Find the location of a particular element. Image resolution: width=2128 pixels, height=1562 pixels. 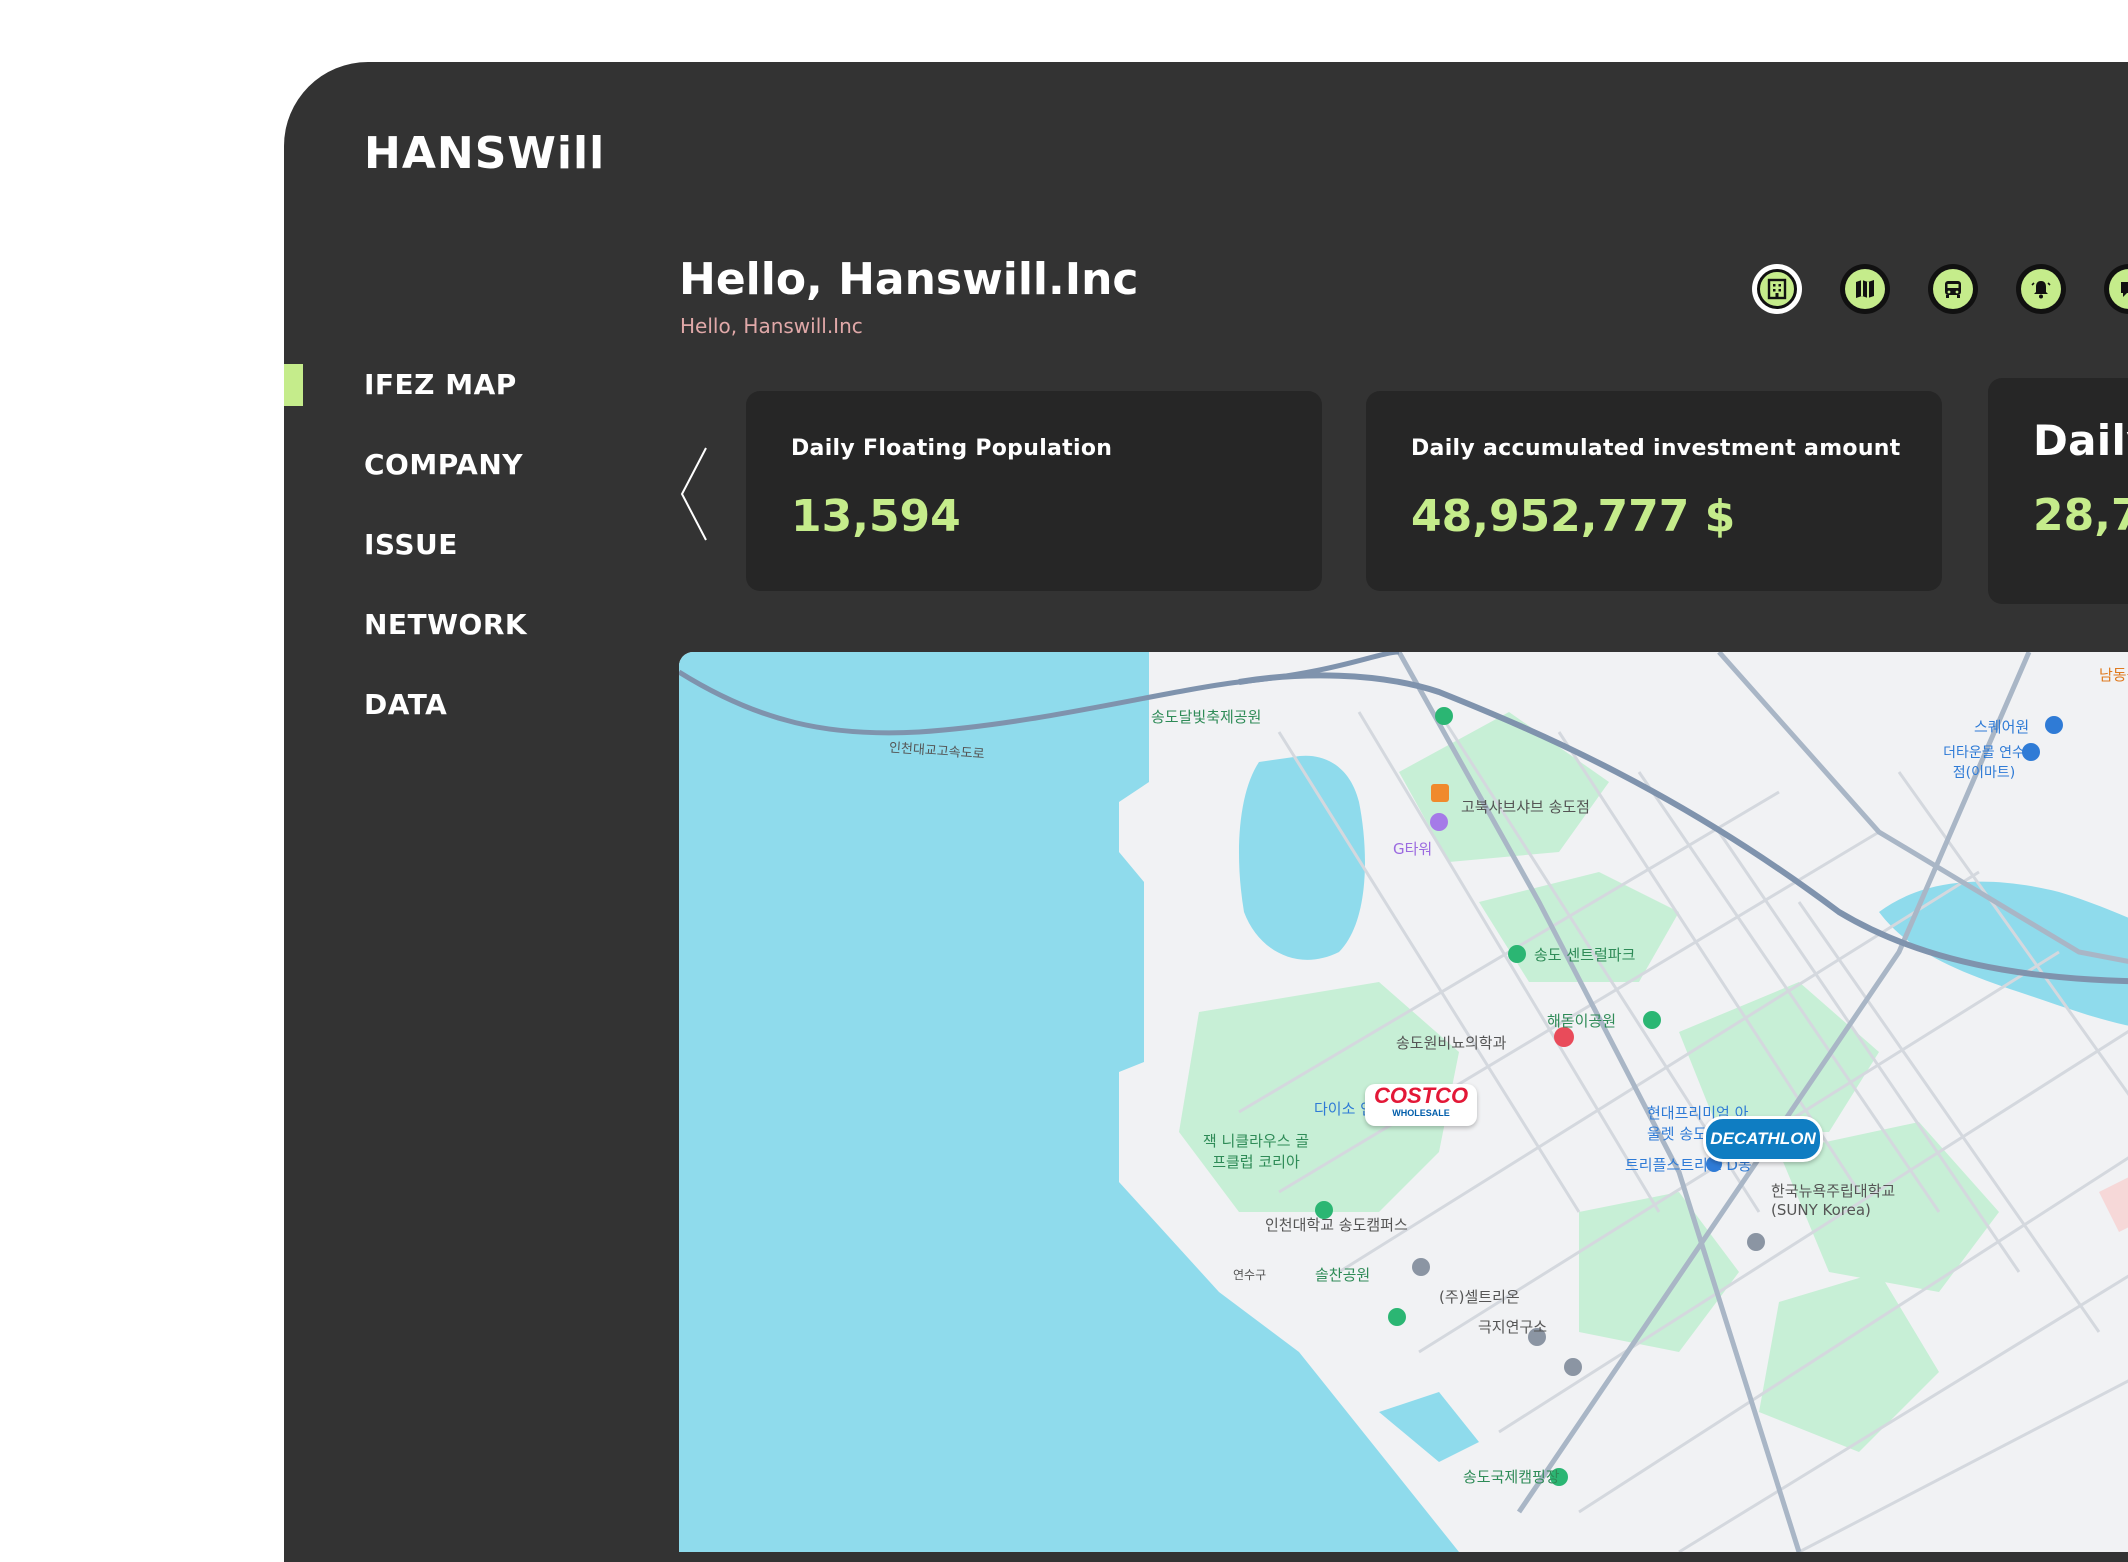

map-label-polar-institute: 극지연구소 is located at coordinates (1512, 1326).